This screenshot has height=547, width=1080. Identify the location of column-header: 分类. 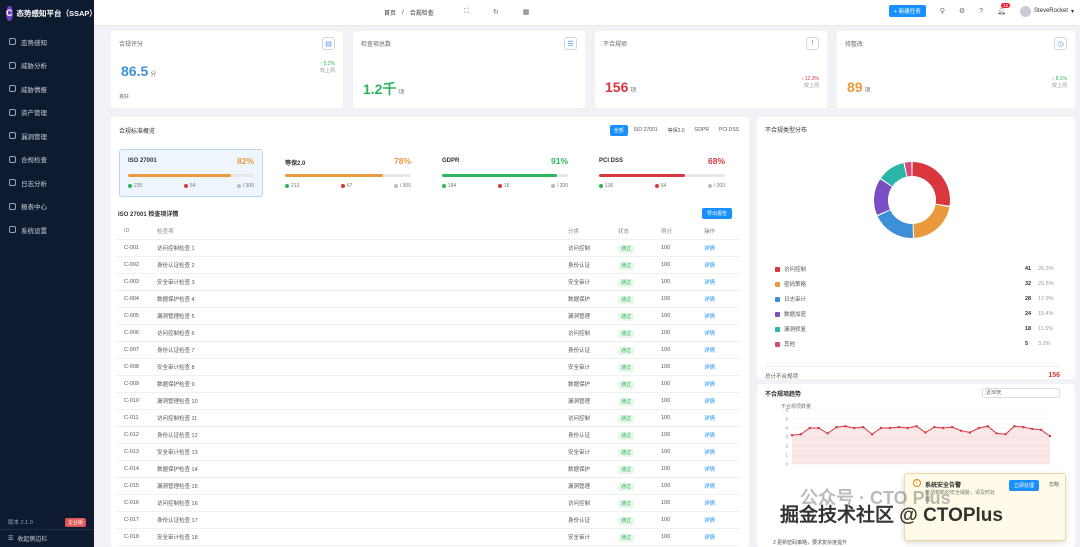
(573, 231).